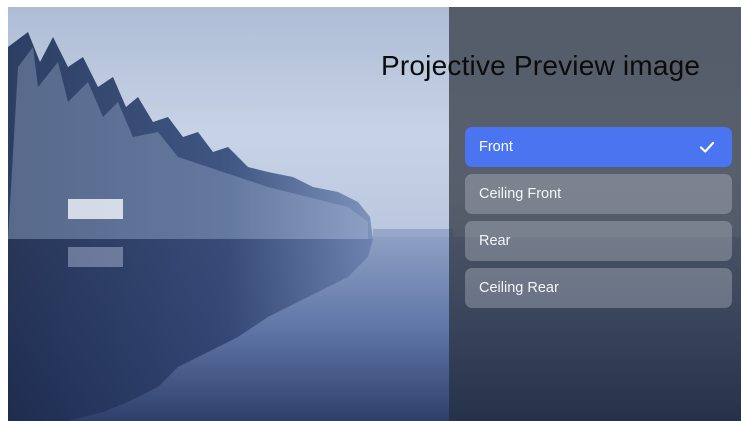  I want to click on check-icon, so click(707, 147).